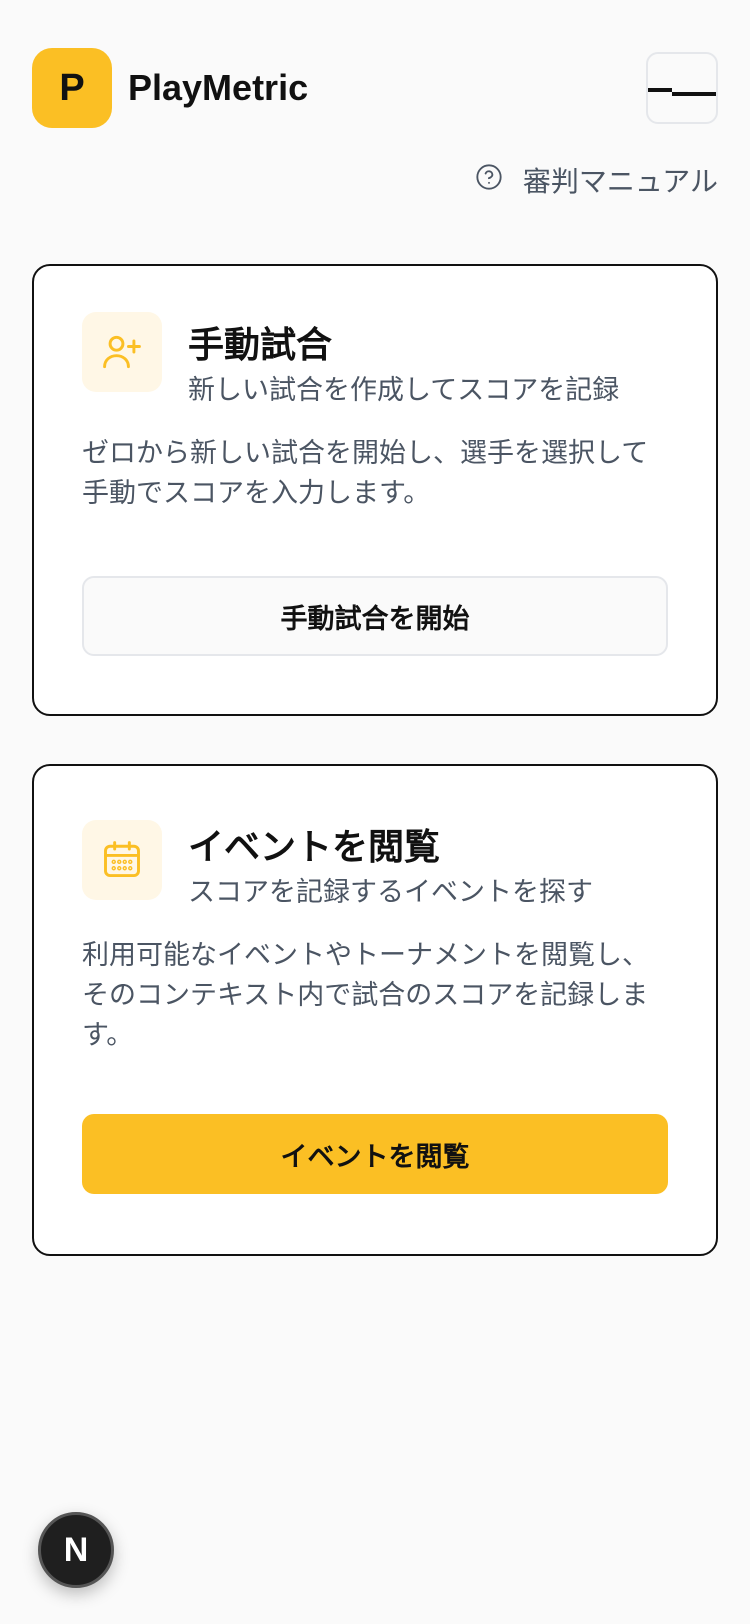 The height and width of the screenshot is (1624, 750). Describe the element at coordinates (404, 390) in the screenshot. I see `card-subtitle: 新しい試合を作成してスコアを記録` at that location.